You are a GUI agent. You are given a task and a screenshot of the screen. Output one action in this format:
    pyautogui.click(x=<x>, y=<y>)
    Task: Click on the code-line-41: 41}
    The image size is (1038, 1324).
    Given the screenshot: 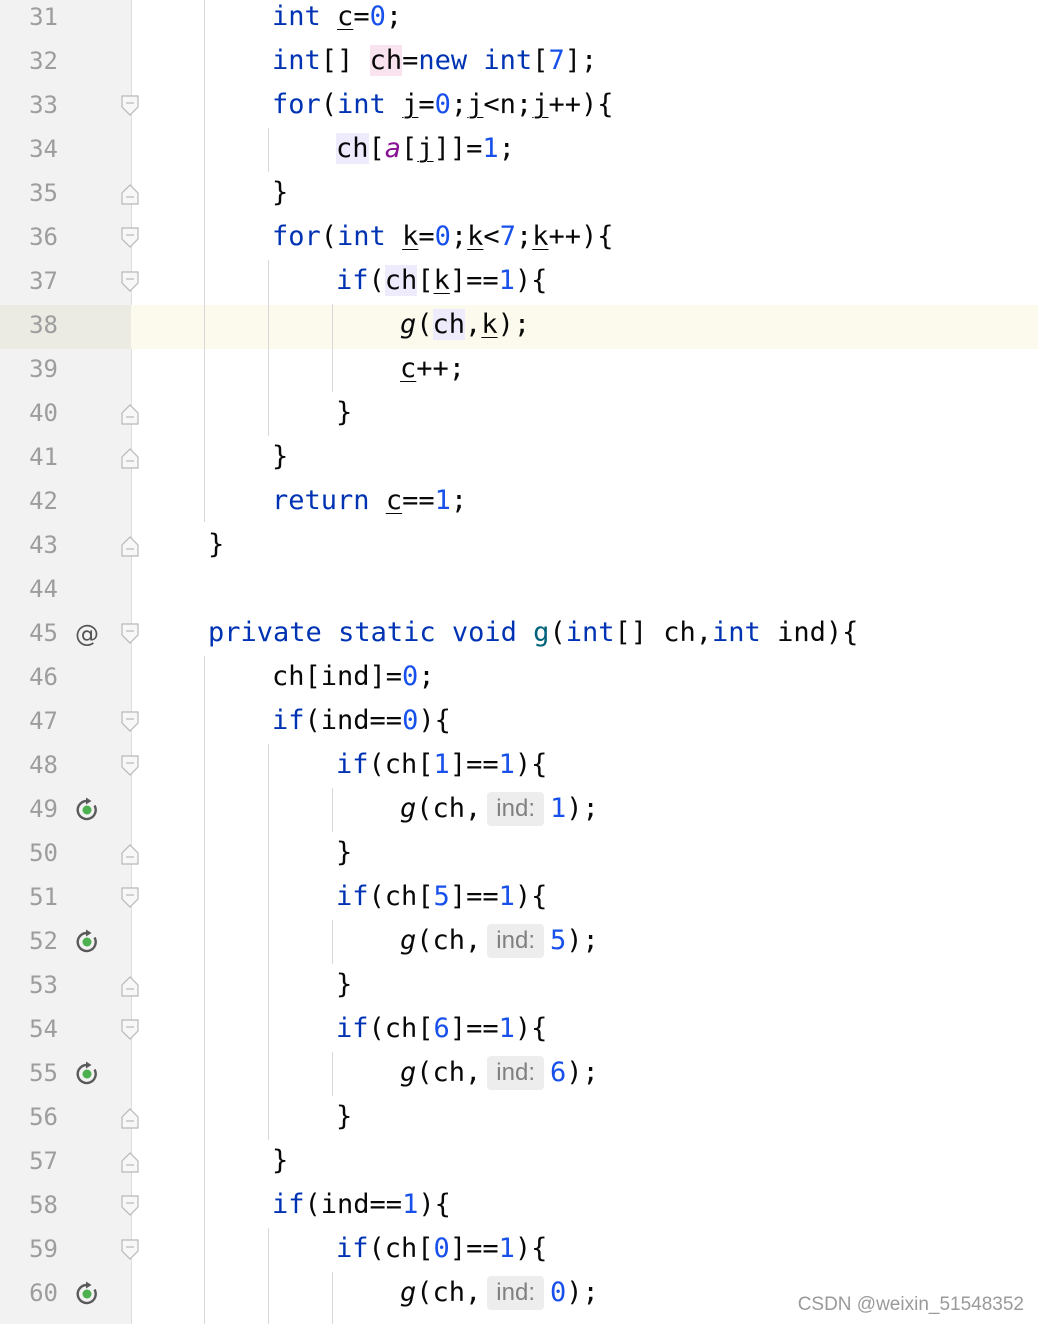 What is the action you would take?
    pyautogui.click(x=519, y=459)
    